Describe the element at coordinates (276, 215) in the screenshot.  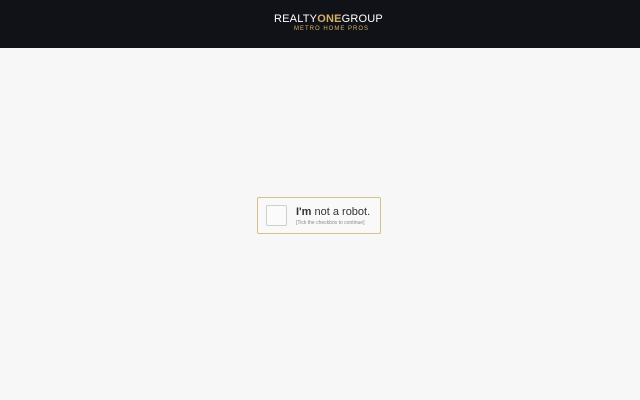
I see `robot-checkbox` at that location.